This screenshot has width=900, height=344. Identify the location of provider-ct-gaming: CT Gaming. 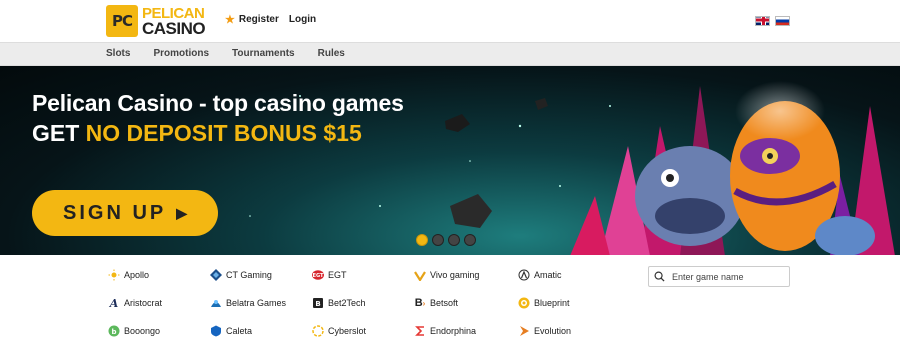
(241, 275).